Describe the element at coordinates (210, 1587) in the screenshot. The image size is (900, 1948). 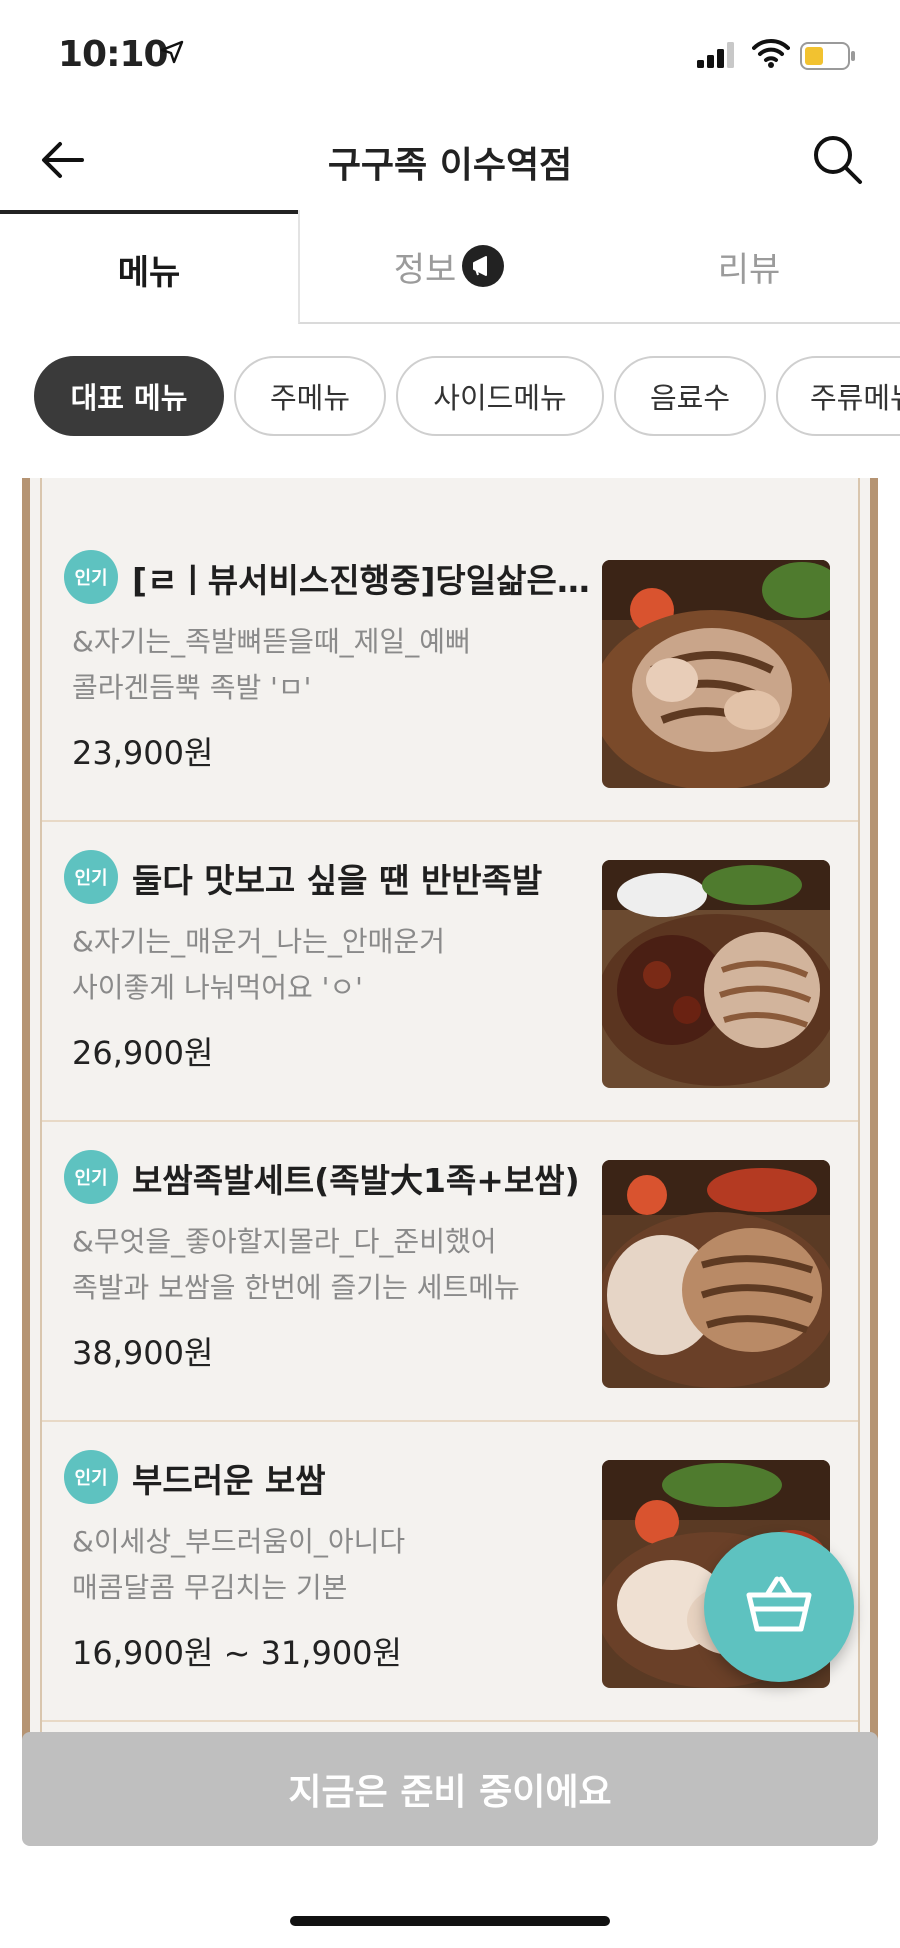
I see `menu-item-description: 매콤달콤 무김치는 기본` at that location.